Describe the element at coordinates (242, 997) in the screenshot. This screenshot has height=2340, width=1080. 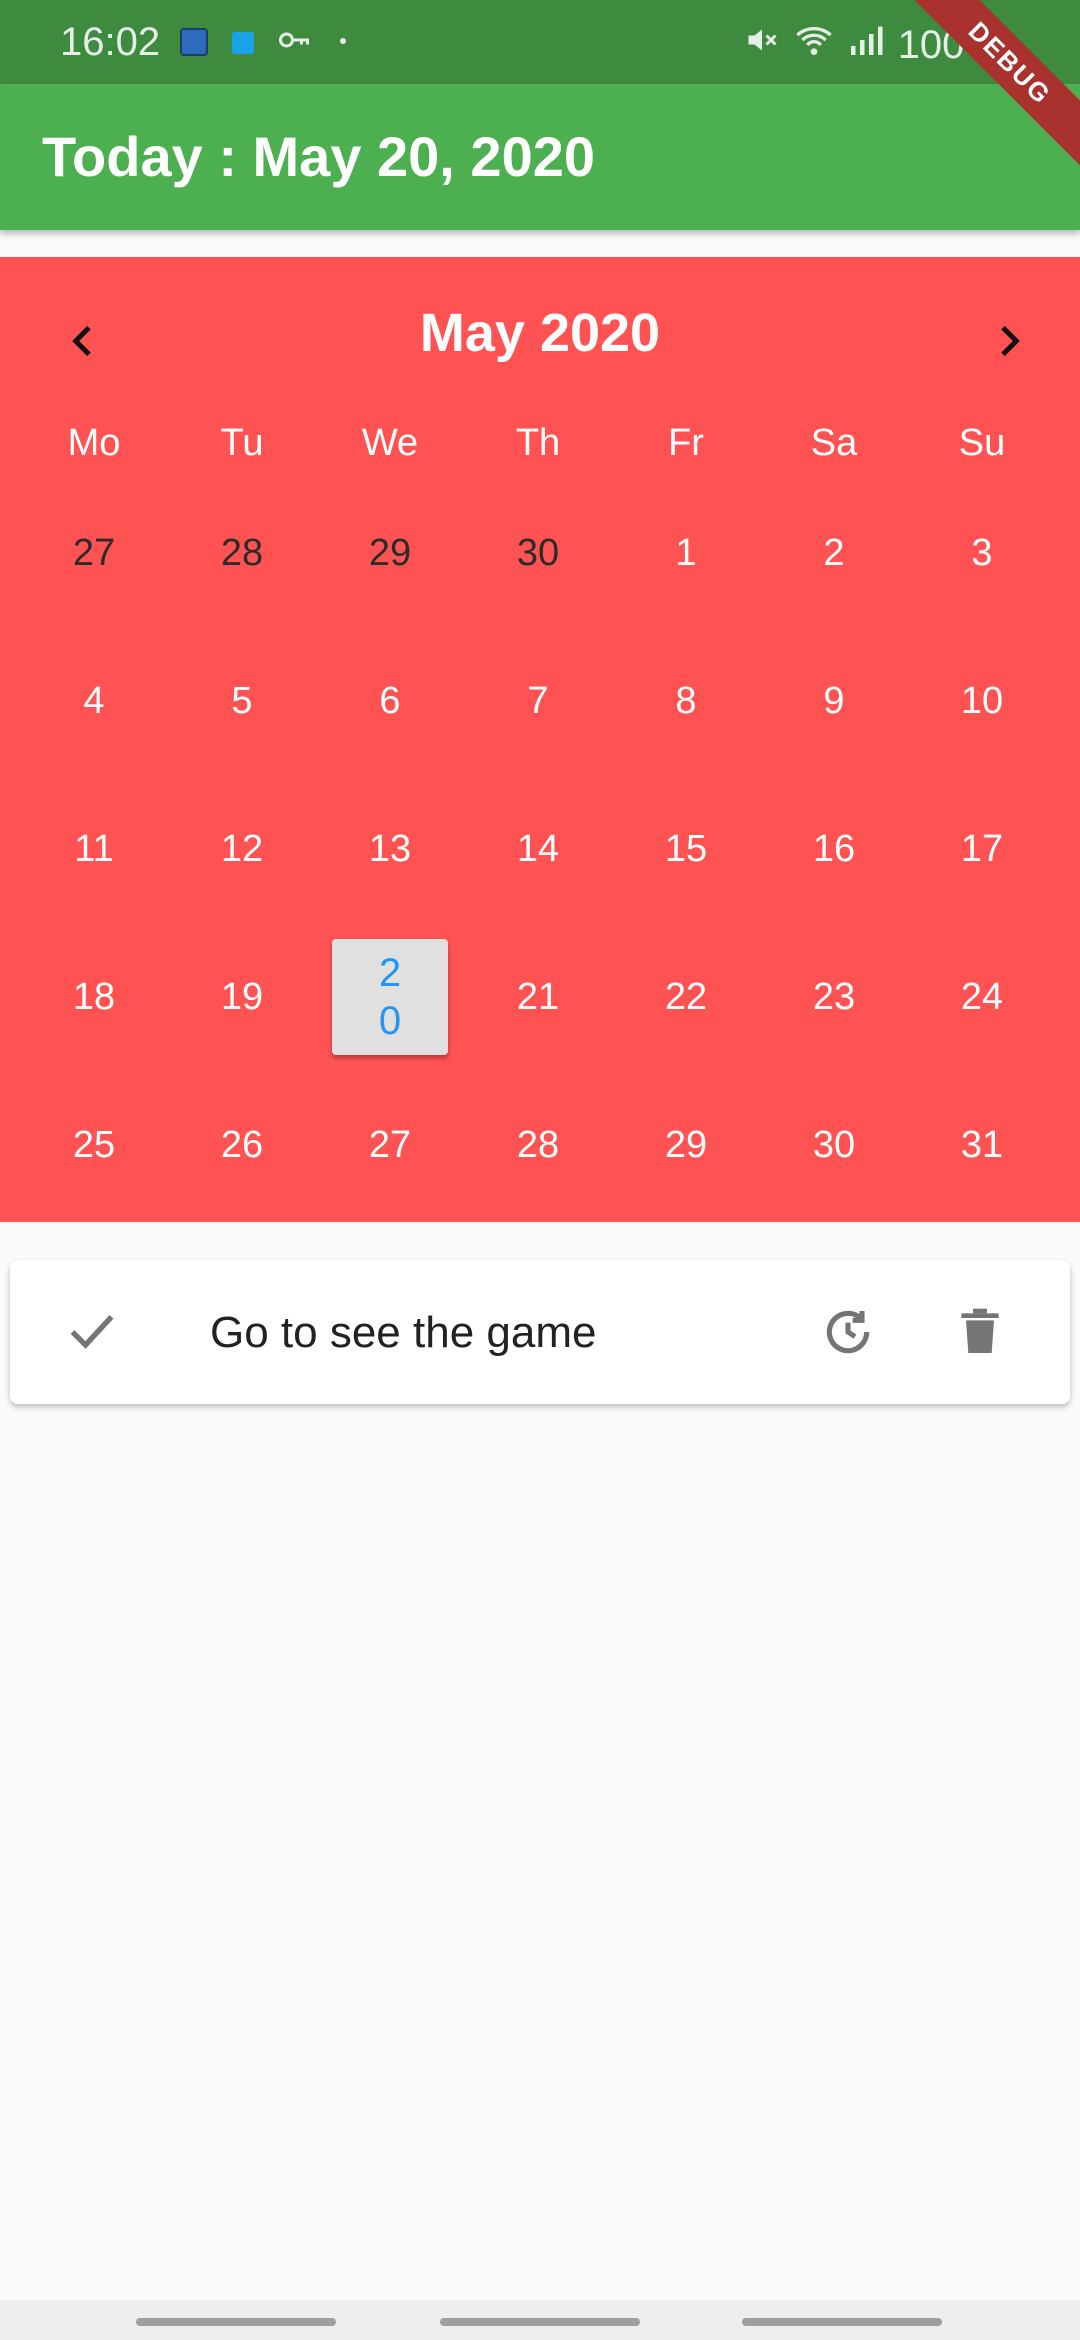
I see `calendar-day: 19` at that location.